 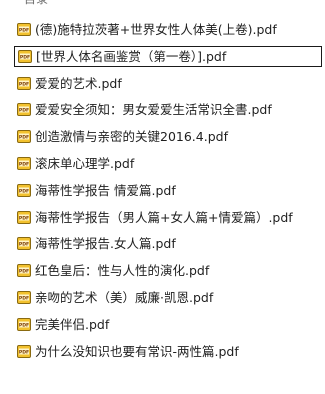 I want to click on file-name: 为什么没知识也要有常识-两性篇.pdf, so click(x=137, y=351).